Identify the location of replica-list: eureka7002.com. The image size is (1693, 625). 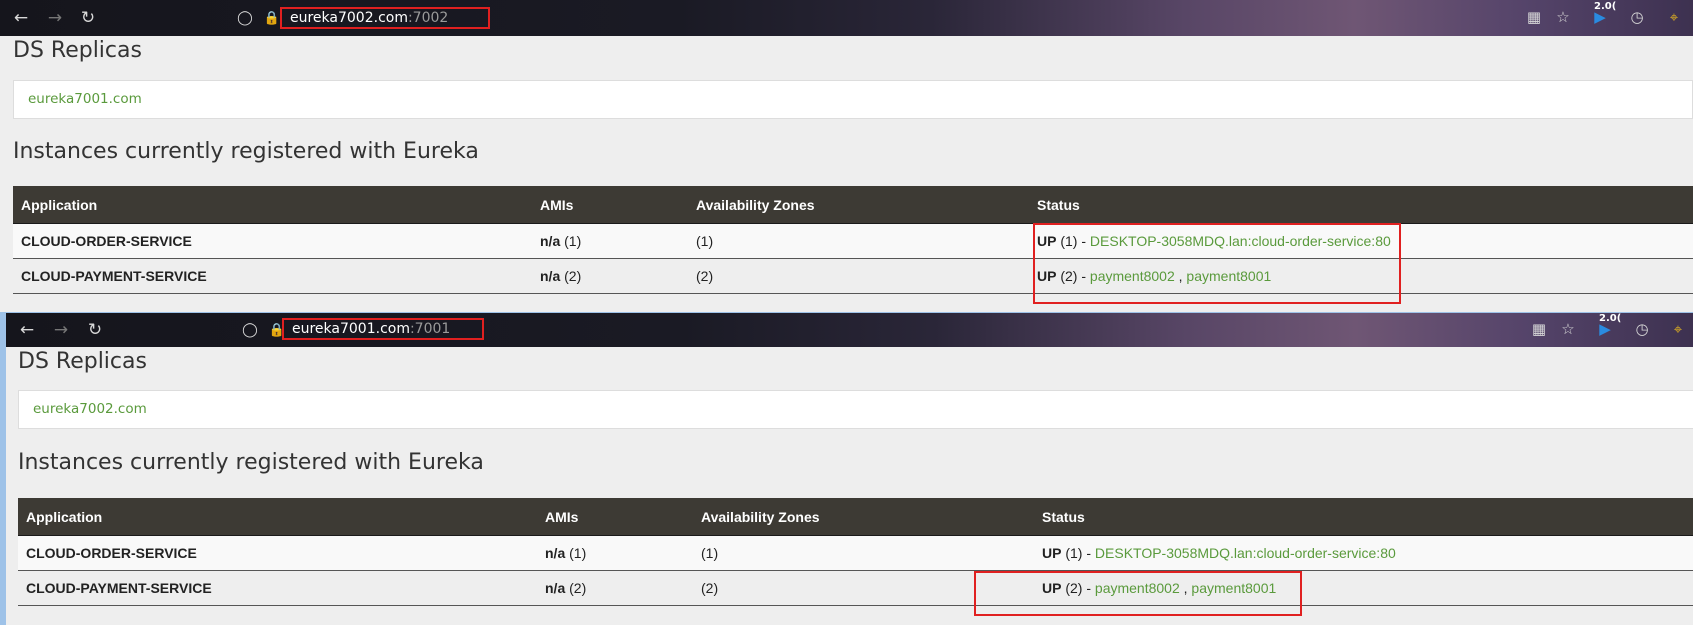
(855, 409).